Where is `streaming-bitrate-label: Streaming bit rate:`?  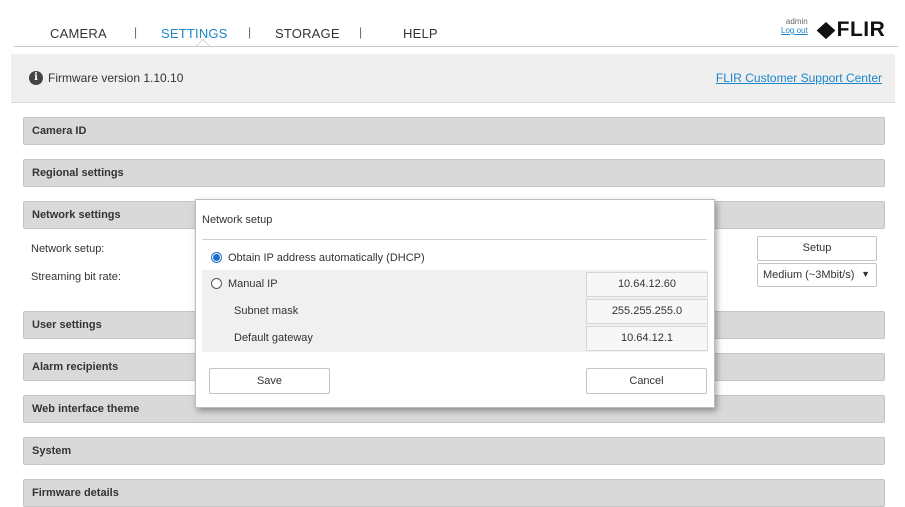 streaming-bitrate-label: Streaming bit rate: is located at coordinates (76, 277).